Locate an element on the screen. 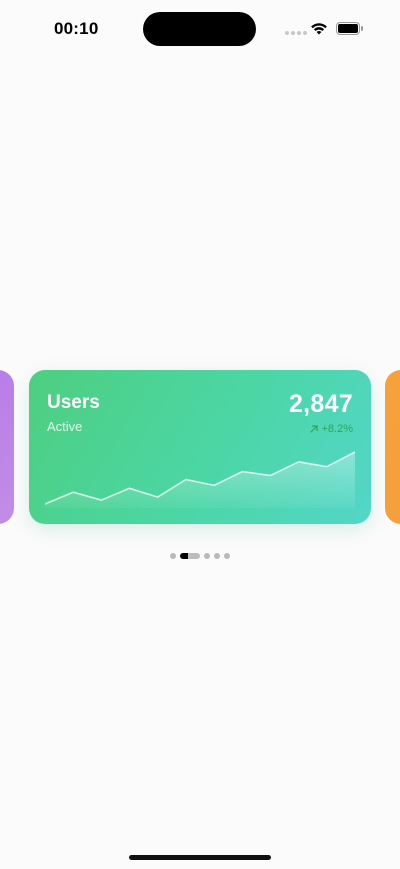  wifi-icon is located at coordinates (319, 29).